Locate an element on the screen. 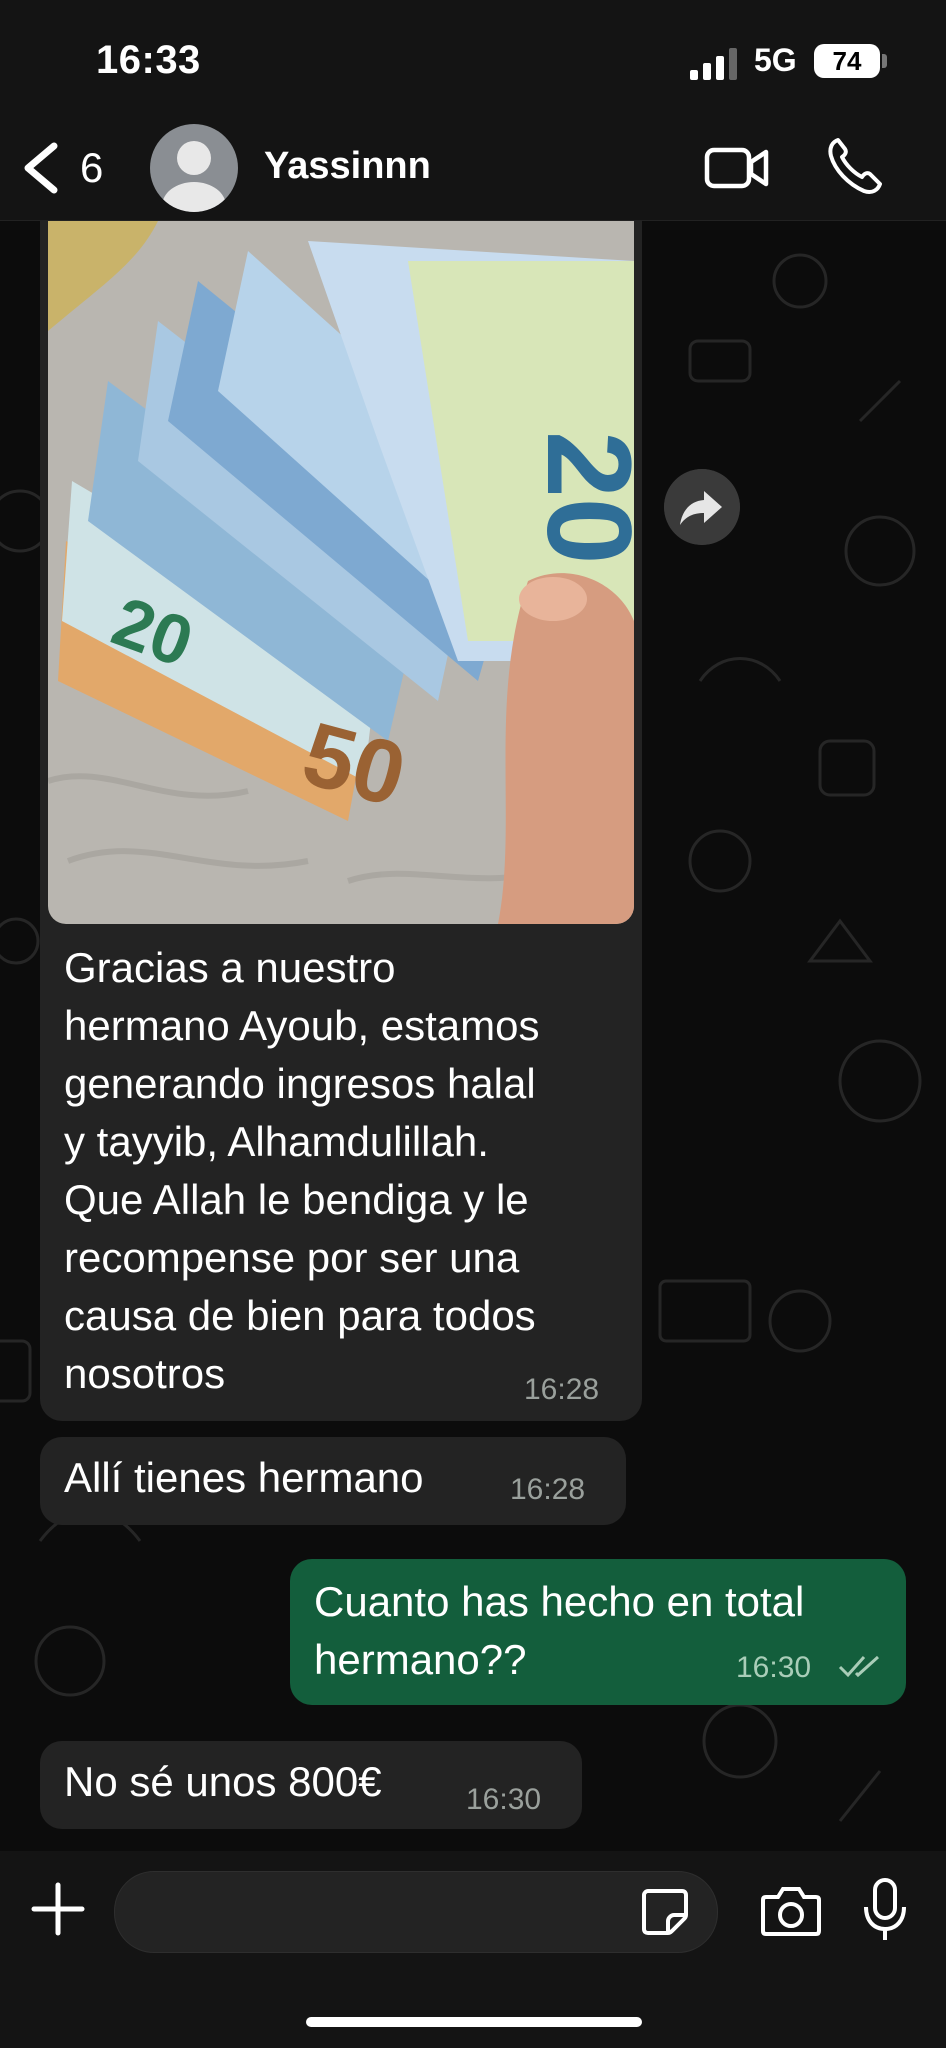 The height and width of the screenshot is (2048, 946). read-receipt-double-check-icon is located at coordinates (859, 1666).